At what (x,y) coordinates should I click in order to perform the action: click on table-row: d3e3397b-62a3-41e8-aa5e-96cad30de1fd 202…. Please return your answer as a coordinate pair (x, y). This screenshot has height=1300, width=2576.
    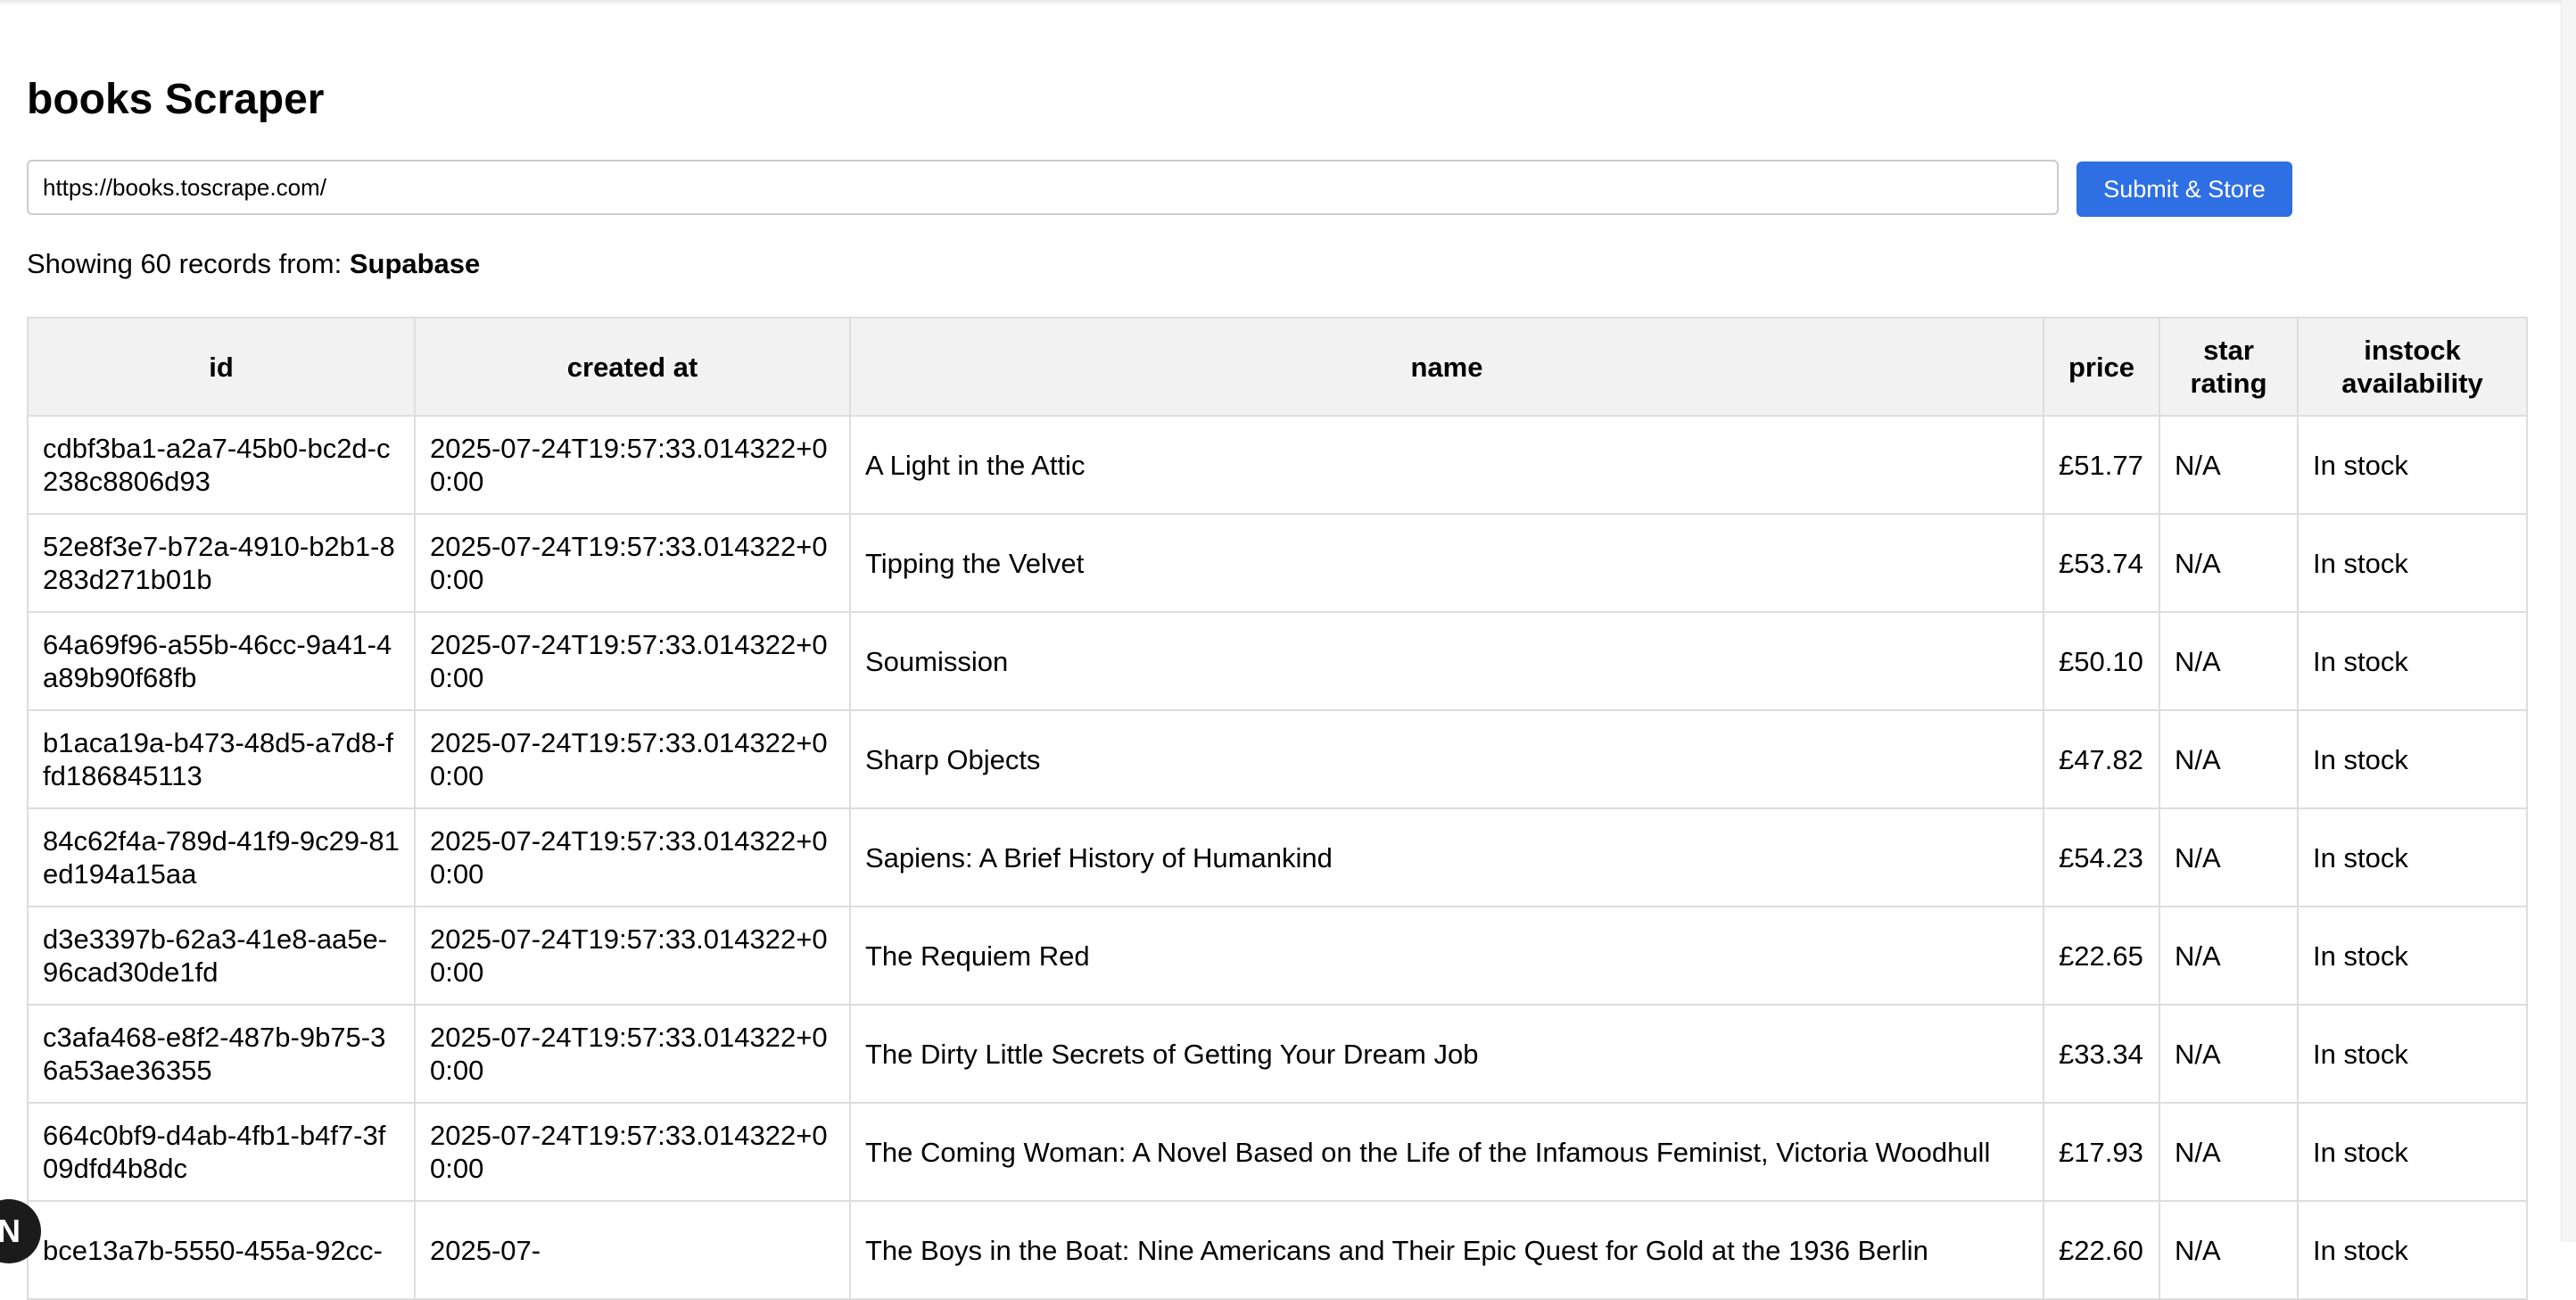
    Looking at the image, I should click on (1277, 956).